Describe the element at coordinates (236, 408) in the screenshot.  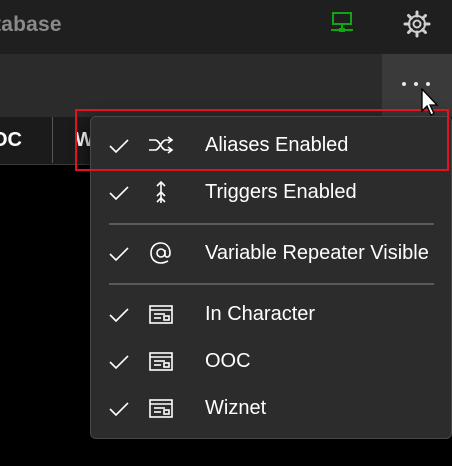
I see `menu-item-label: Wiznet` at that location.